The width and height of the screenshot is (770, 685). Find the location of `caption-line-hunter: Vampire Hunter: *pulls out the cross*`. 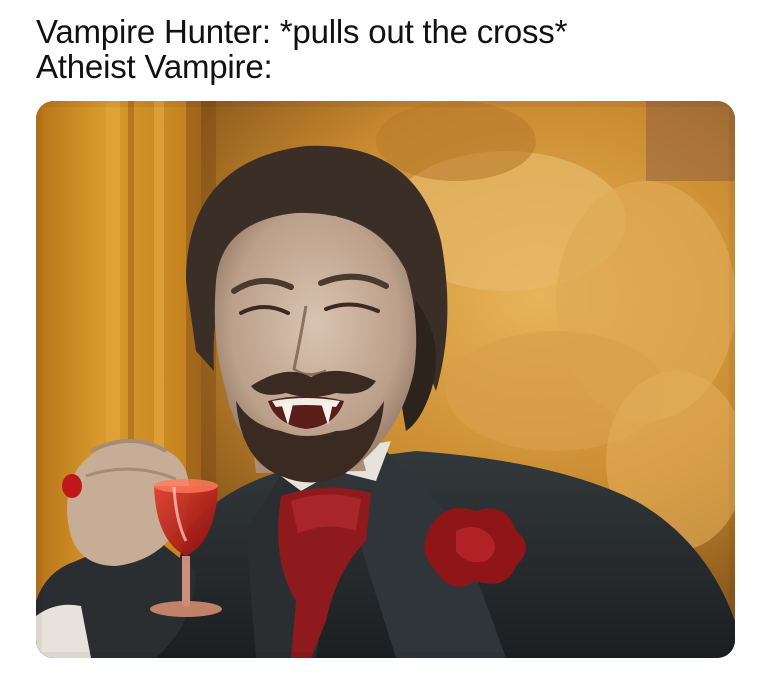

caption-line-hunter: Vampire Hunter: *pulls out the cross* is located at coordinates (302, 31).